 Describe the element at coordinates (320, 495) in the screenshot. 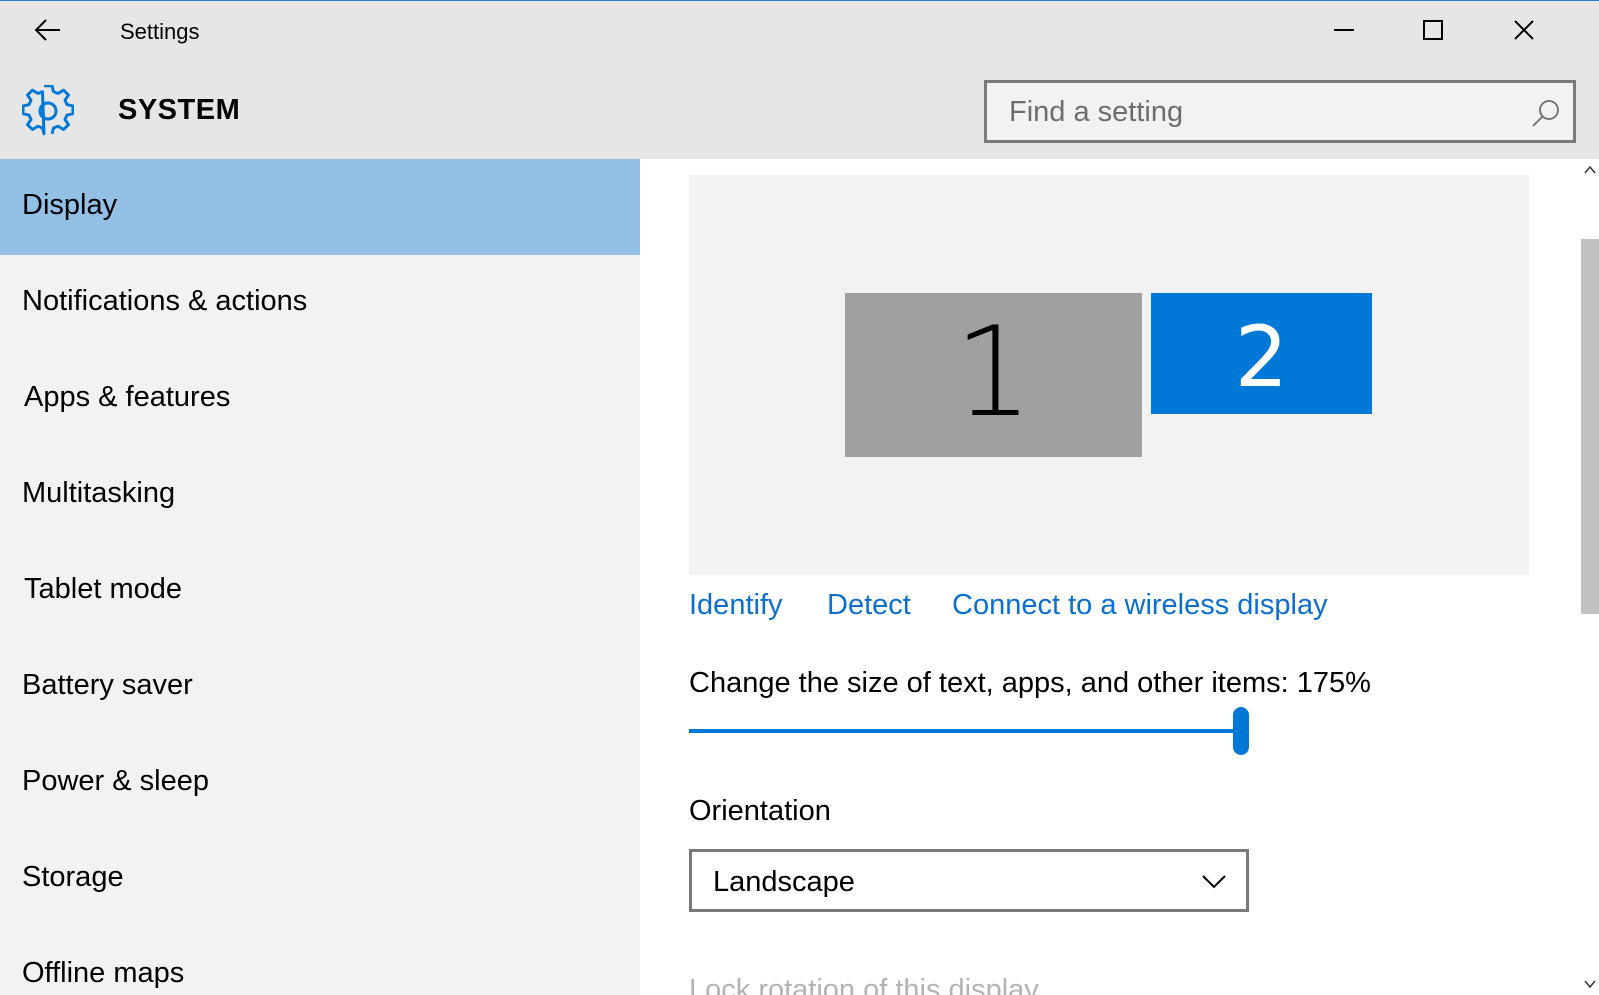

I see `sidebar-item-multitasking: Multitasking` at that location.